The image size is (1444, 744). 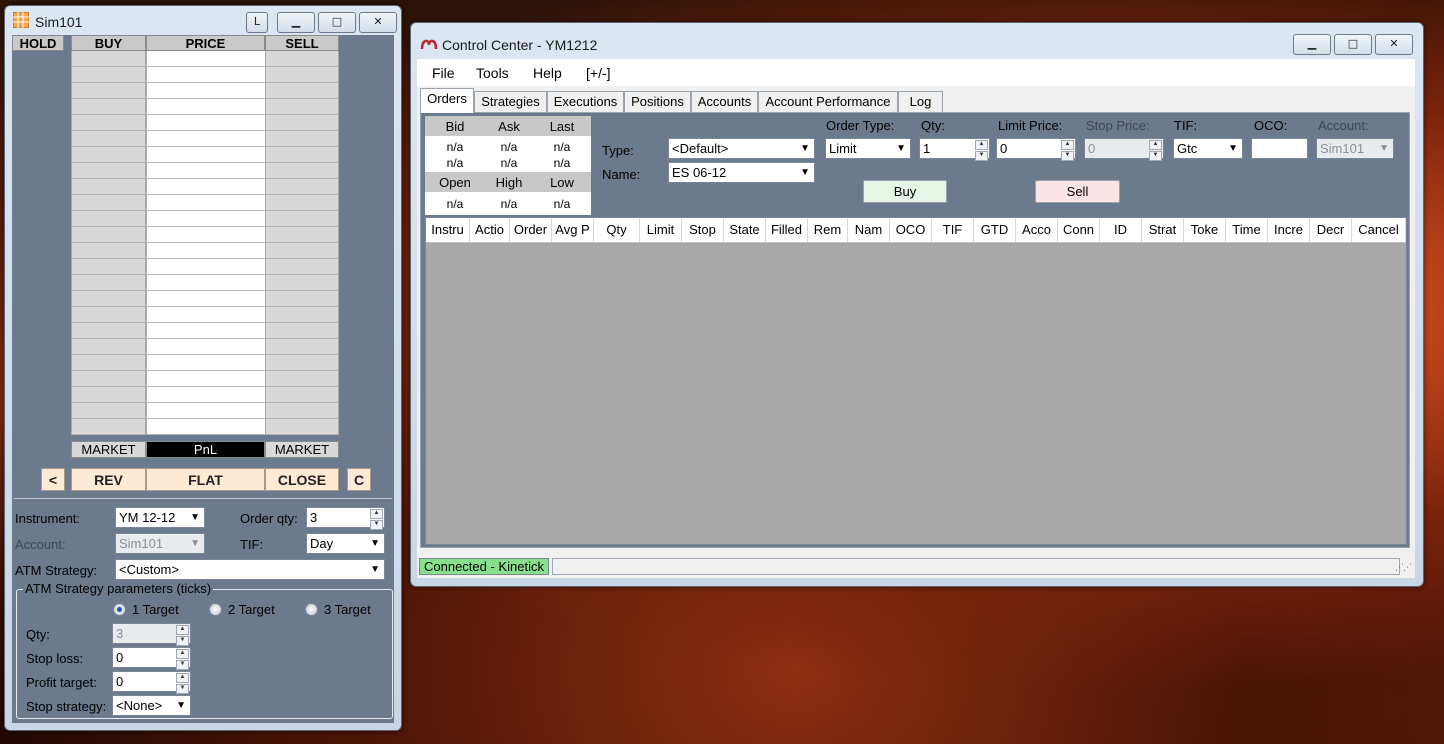 I want to click on center-button: C, so click(x=359, y=479).